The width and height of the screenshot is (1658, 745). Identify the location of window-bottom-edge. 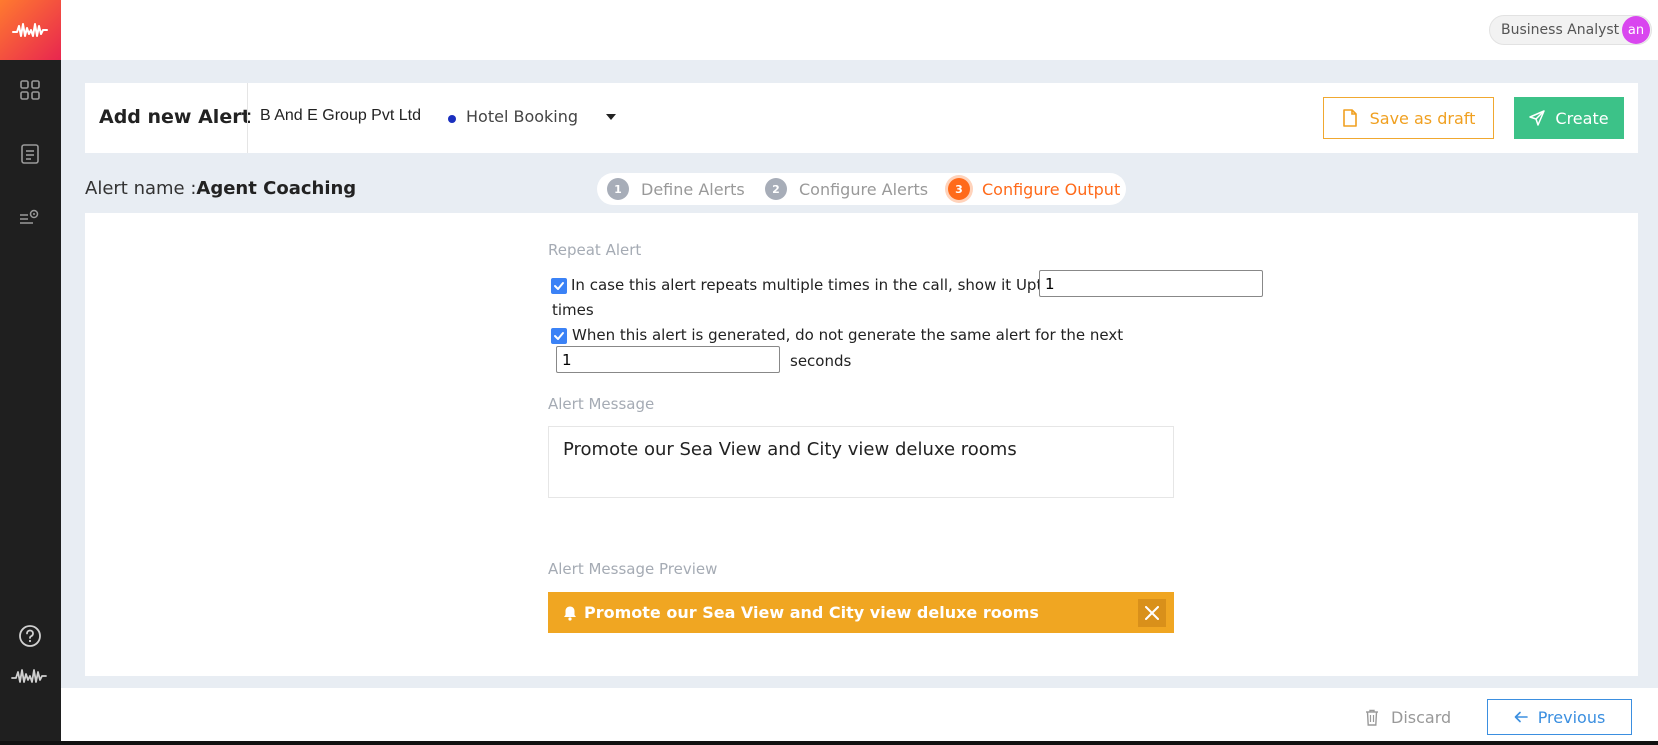
(829, 743).